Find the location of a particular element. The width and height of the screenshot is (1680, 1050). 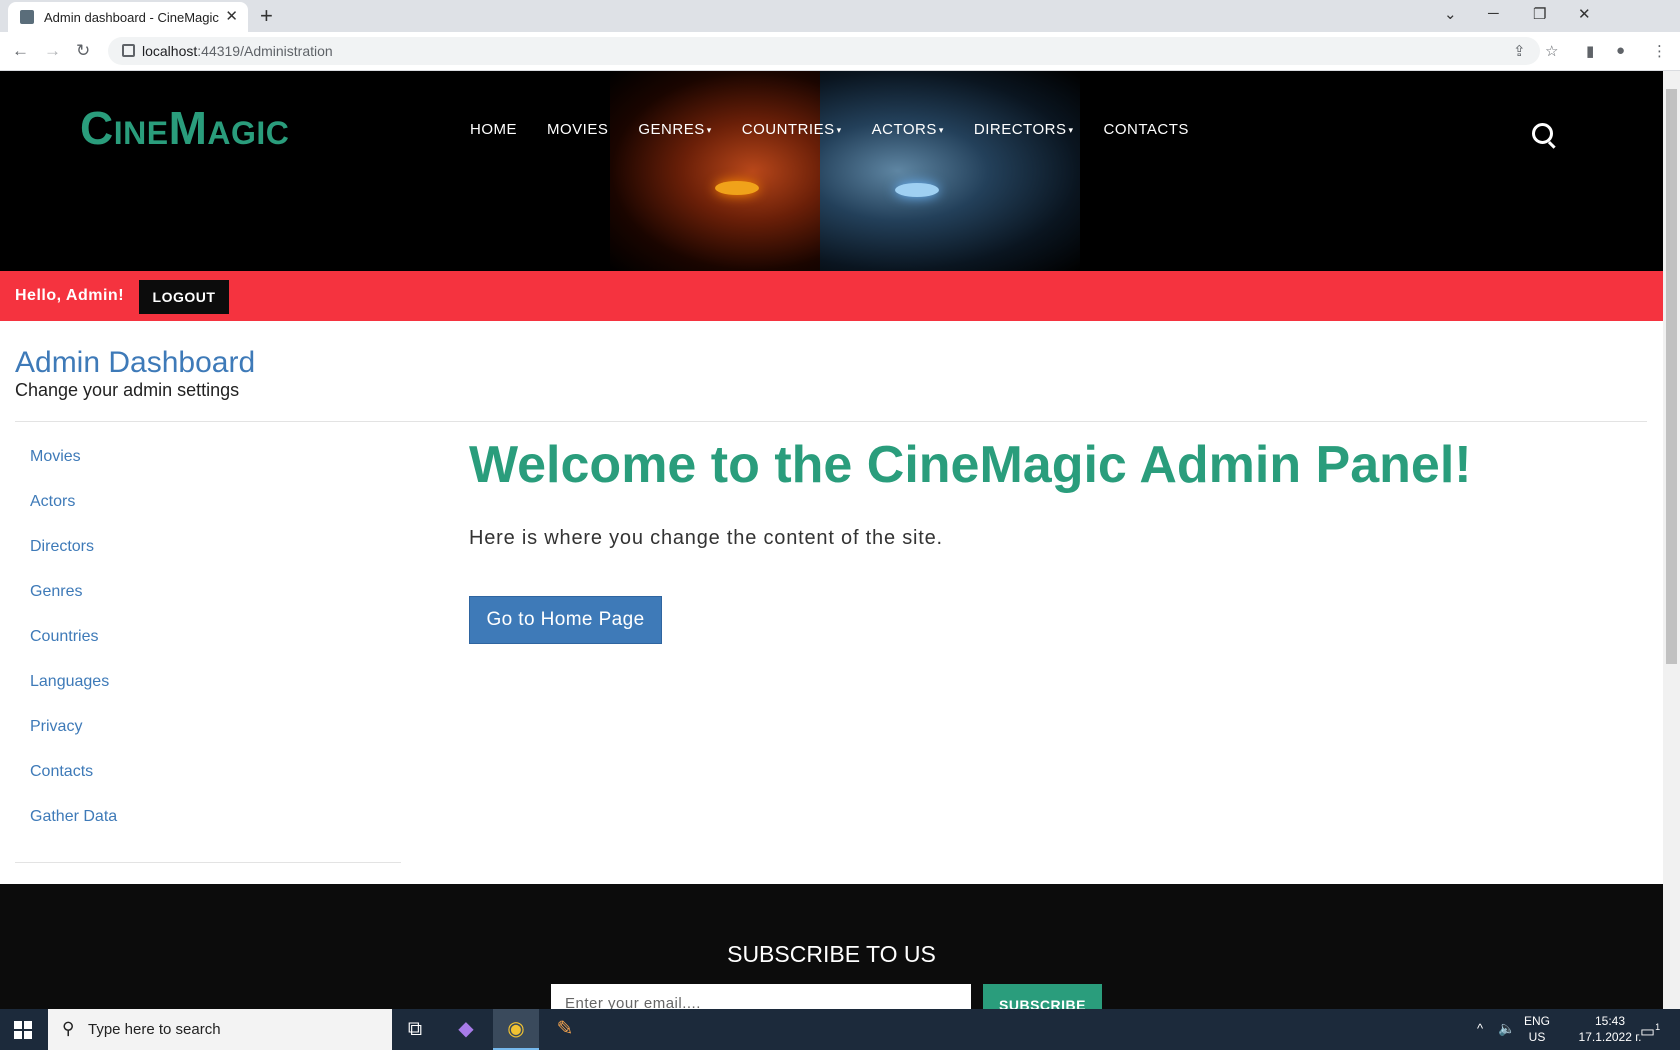

windows-start-icon is located at coordinates (23, 1030).